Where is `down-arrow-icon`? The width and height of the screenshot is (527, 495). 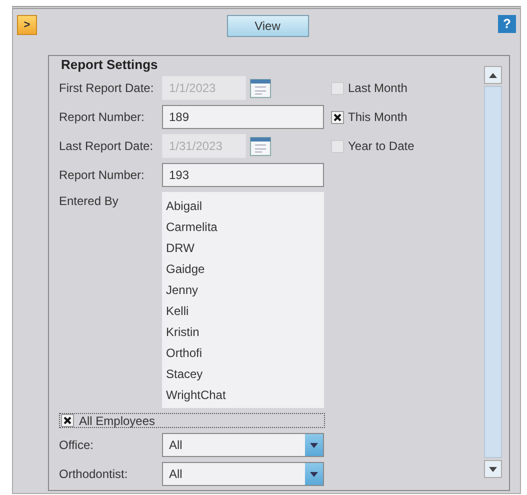 down-arrow-icon is located at coordinates (493, 469).